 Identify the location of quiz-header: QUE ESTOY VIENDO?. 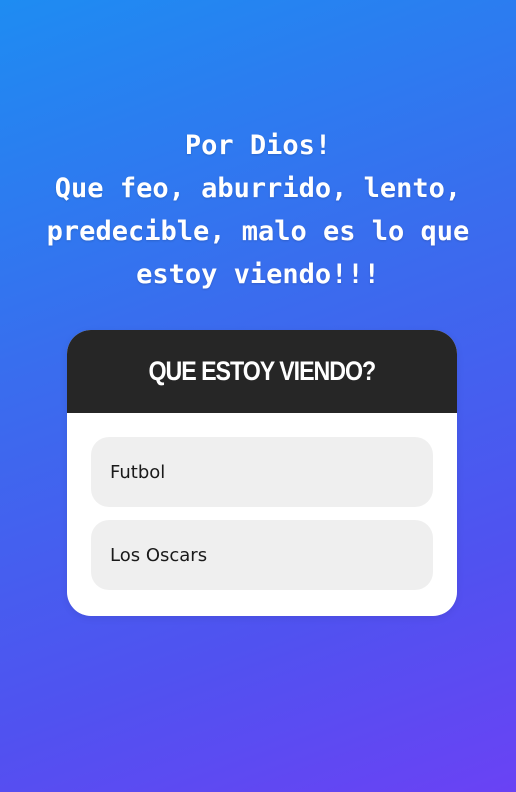
(262, 371).